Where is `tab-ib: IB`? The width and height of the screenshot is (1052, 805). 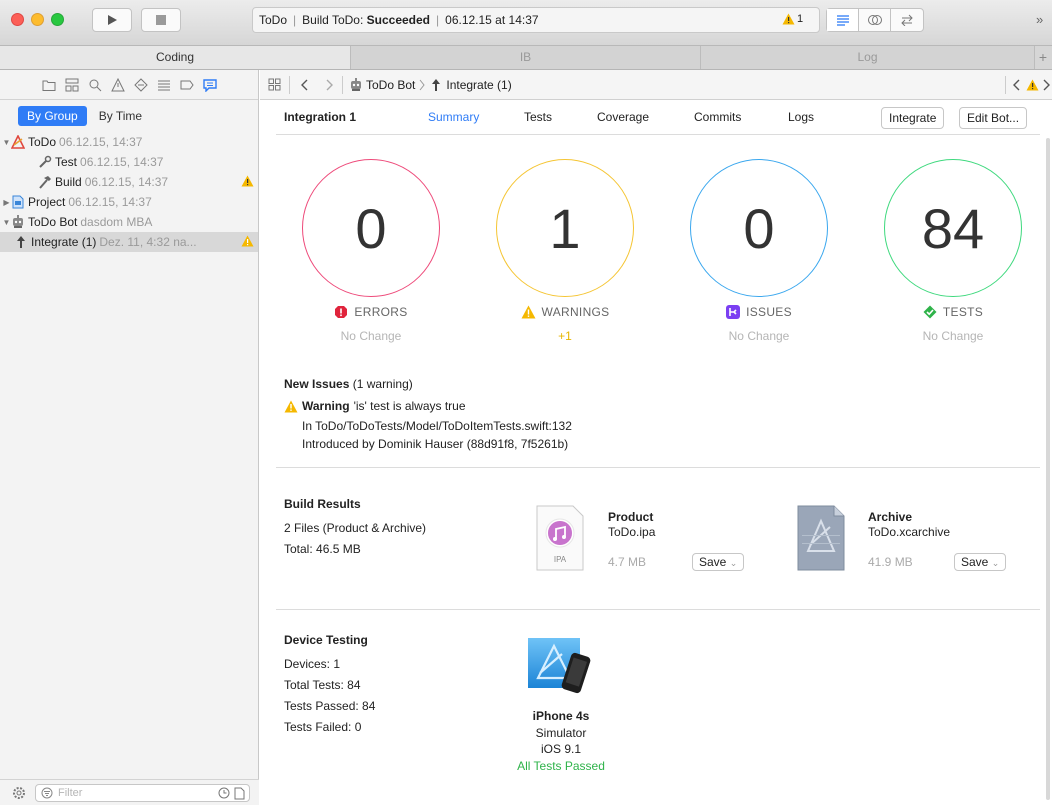
tab-ib: IB is located at coordinates (526, 57).